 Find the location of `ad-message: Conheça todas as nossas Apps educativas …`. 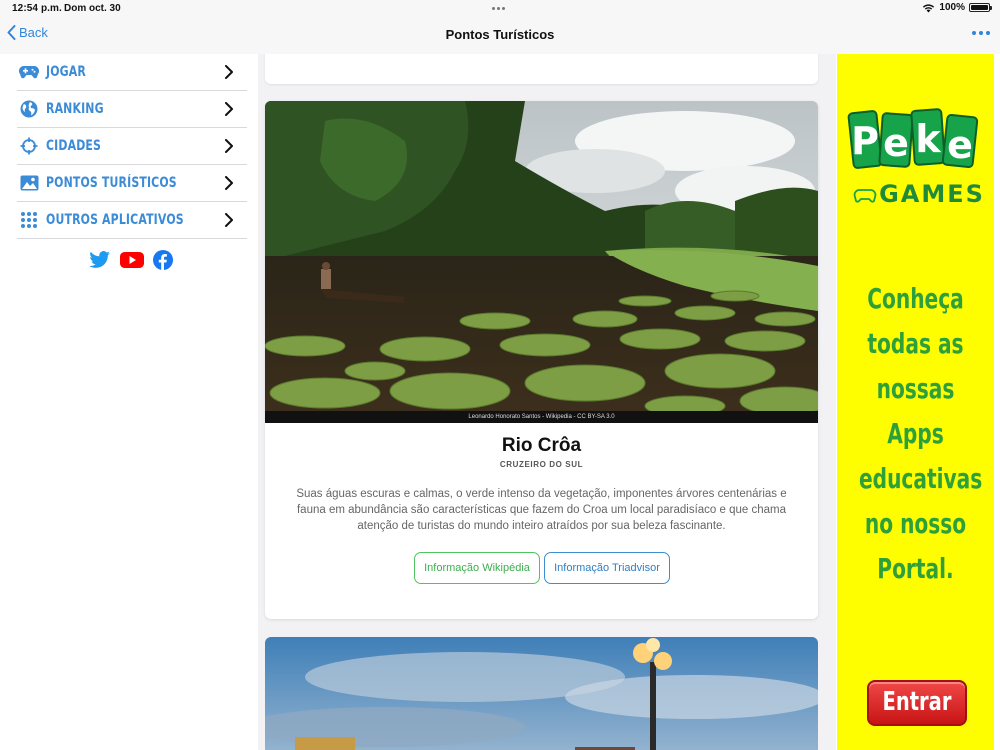

ad-message: Conheça todas as nossas Apps educativas … is located at coordinates (920, 433).